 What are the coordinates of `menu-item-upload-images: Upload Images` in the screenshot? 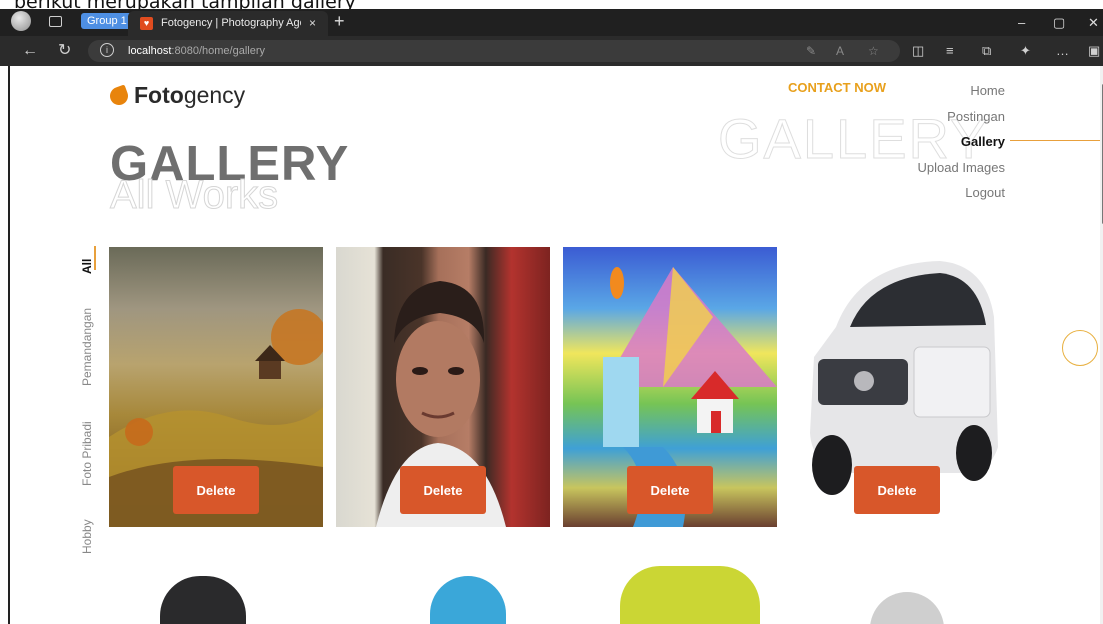 It's located at (961, 168).